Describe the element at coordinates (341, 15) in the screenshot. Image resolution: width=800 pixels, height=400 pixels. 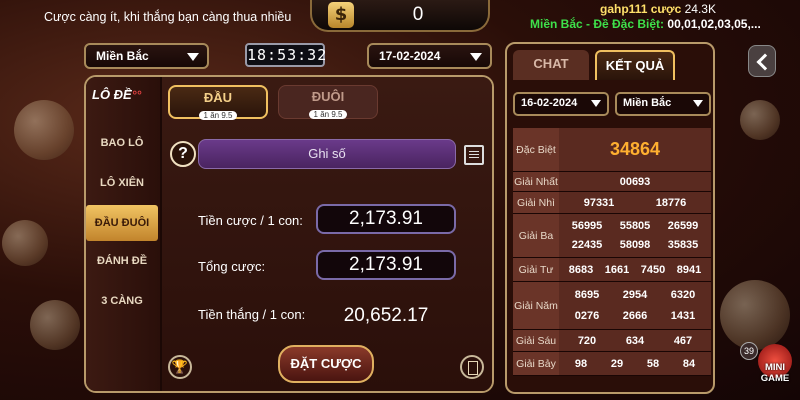
I see `coin-icon: $` at that location.